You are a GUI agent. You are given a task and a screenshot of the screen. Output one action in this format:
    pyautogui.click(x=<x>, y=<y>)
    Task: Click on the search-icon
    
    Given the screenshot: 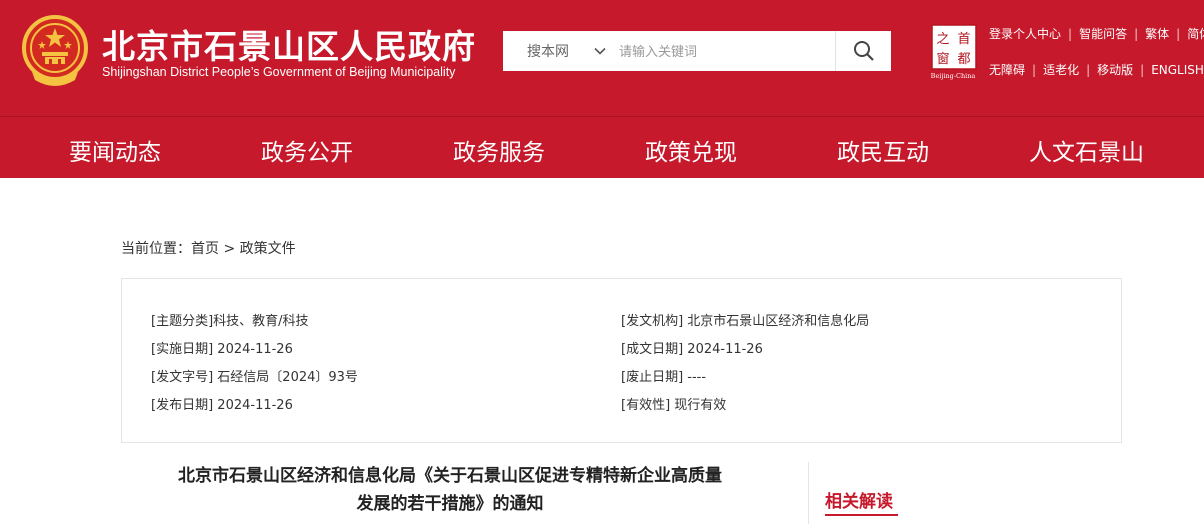 What is the action you would take?
    pyautogui.click(x=864, y=51)
    